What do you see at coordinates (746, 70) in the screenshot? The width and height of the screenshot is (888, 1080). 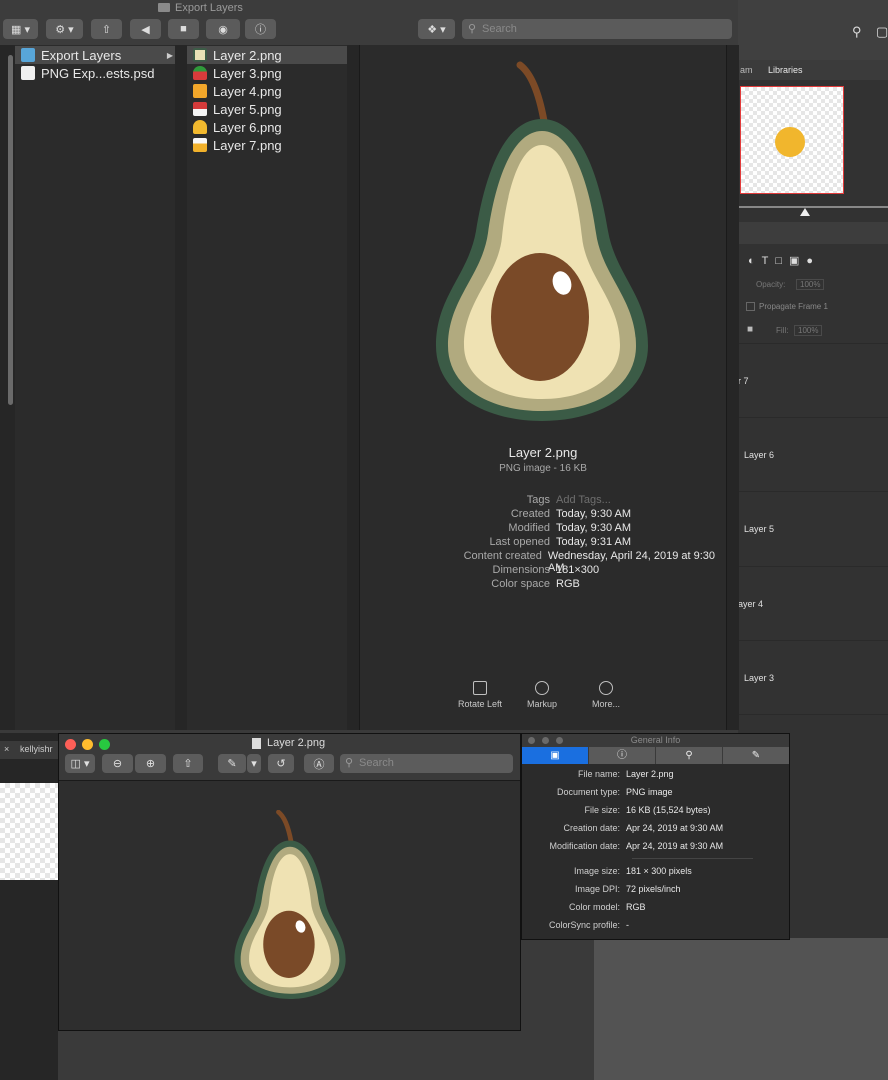 I see `tab-am: am` at bounding box center [746, 70].